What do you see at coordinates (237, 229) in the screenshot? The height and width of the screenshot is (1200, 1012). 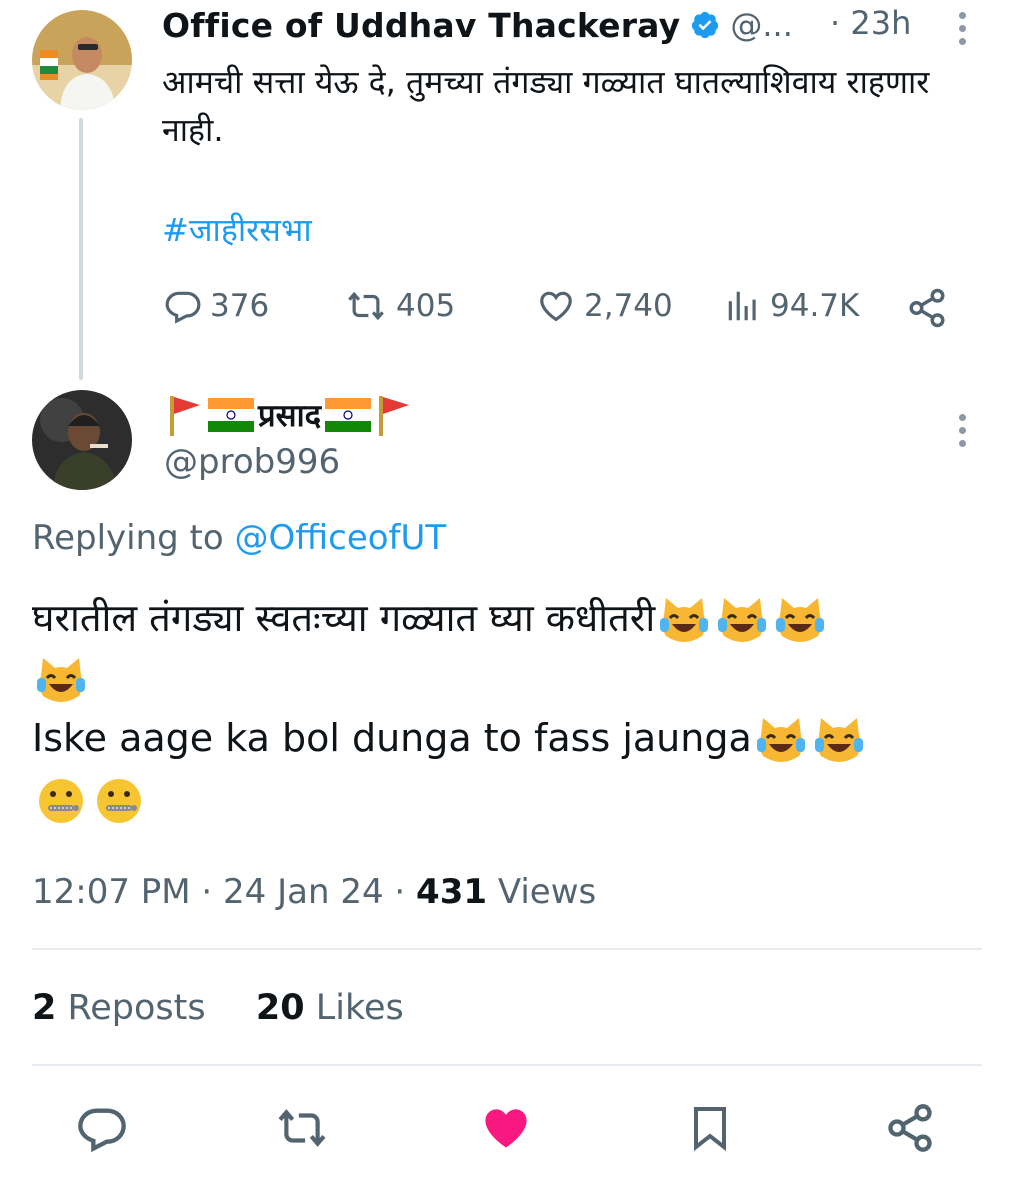 I see `hashtag-link: #जाहीरसभा` at bounding box center [237, 229].